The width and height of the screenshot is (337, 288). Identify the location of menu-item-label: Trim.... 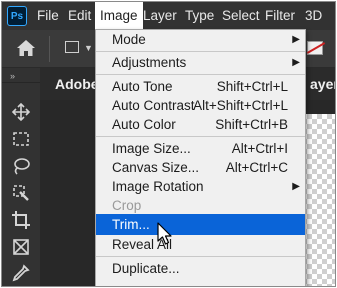
(131, 224).